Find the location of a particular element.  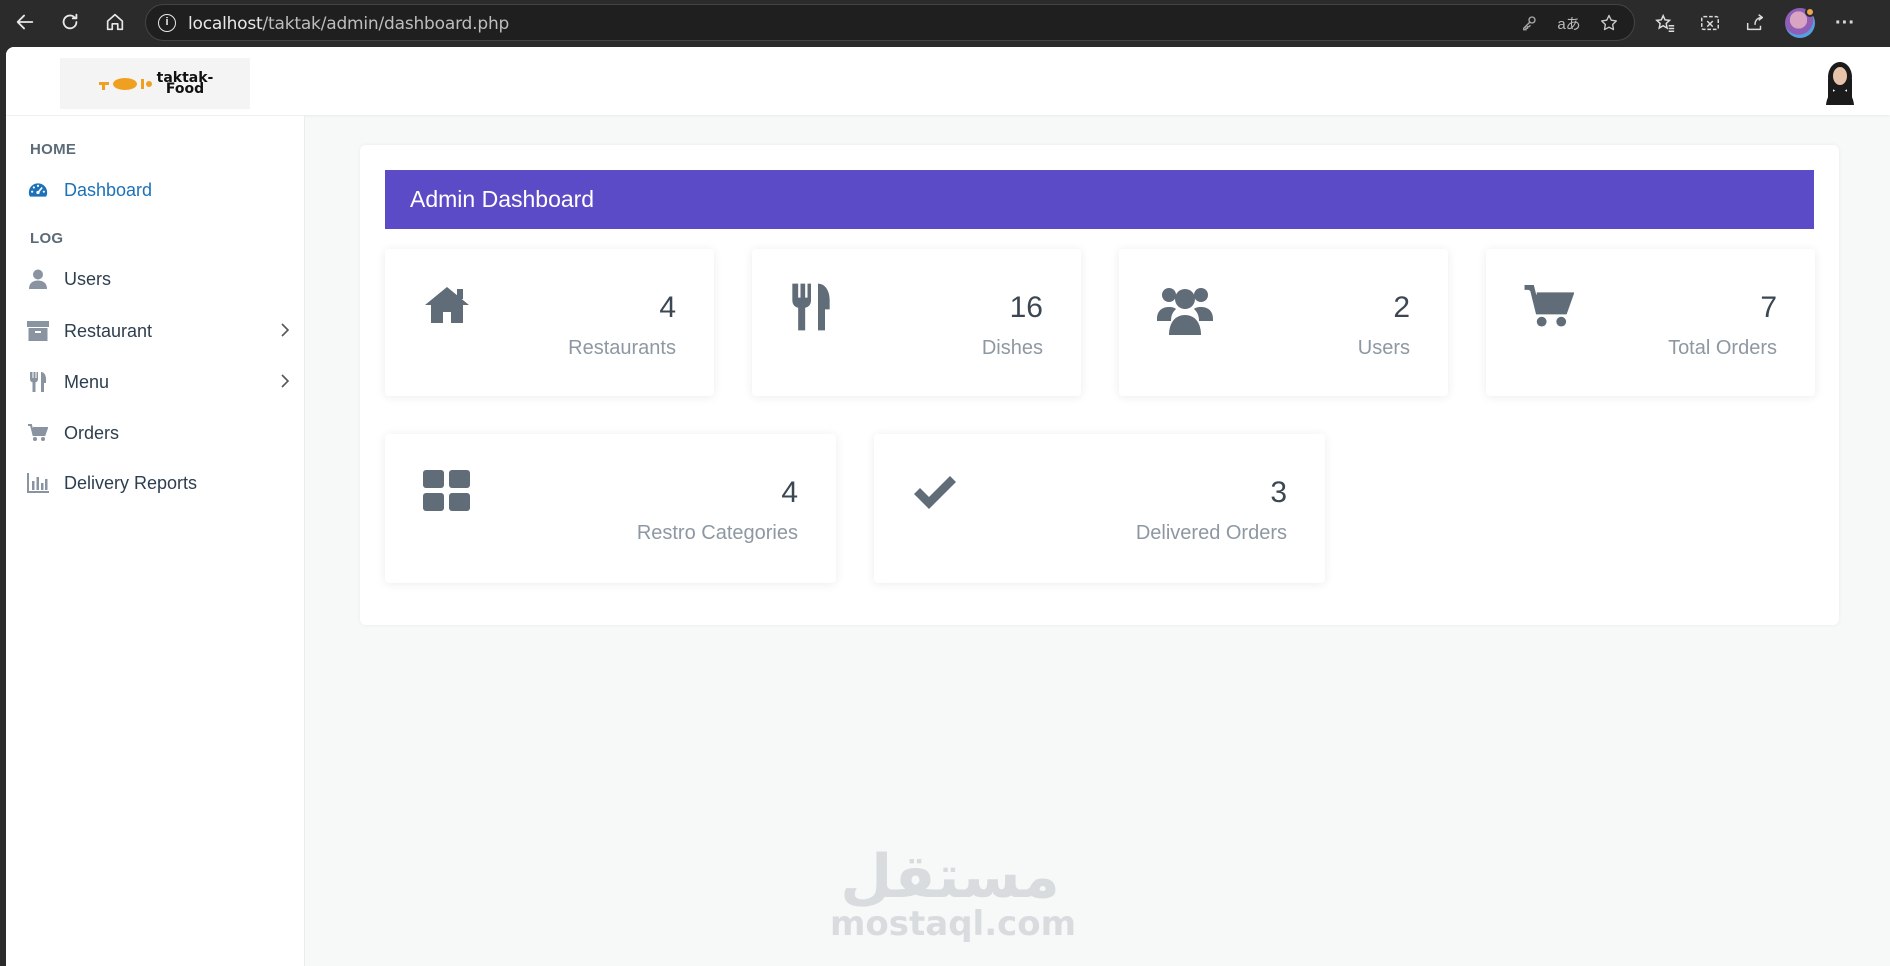

reload-button is located at coordinates (70, 22).